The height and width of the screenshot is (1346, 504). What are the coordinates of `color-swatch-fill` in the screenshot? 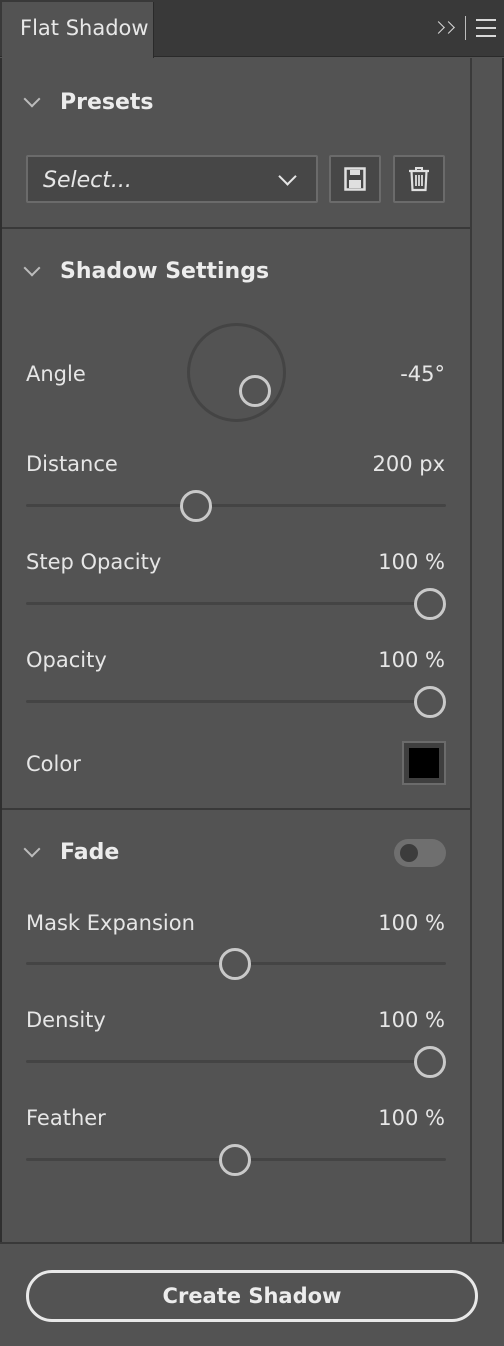 It's located at (424, 763).